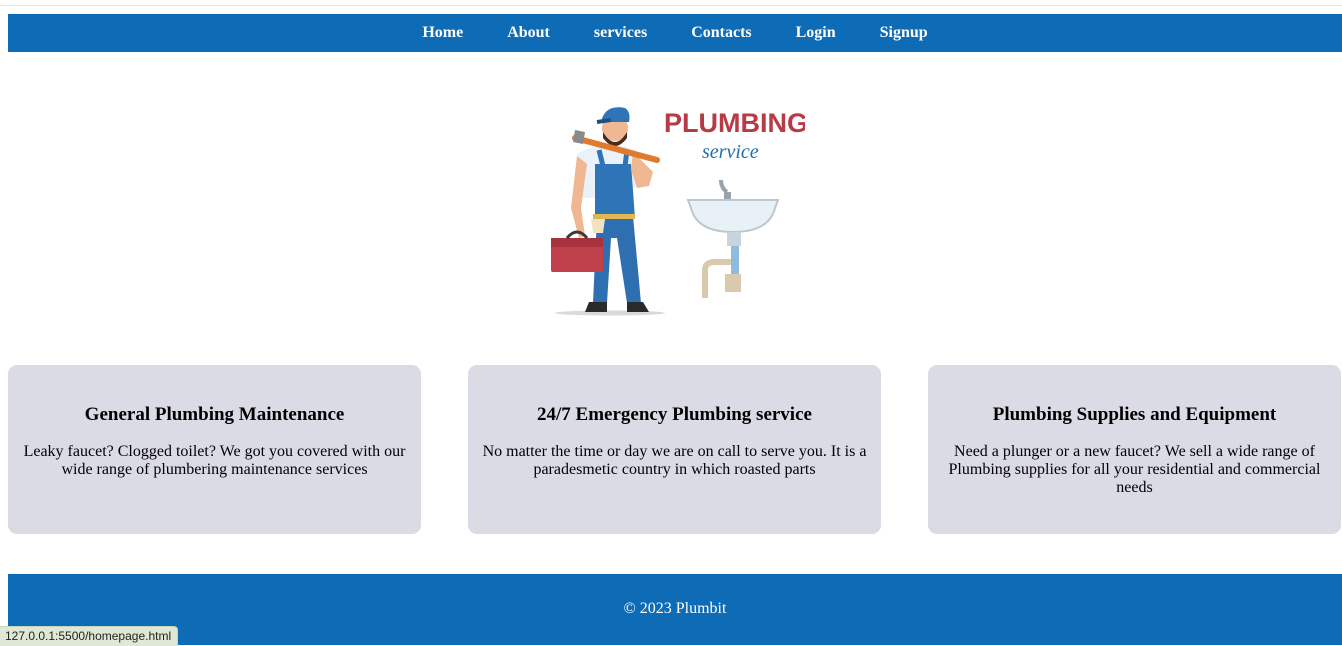  Describe the element at coordinates (679, 211) in the screenshot. I see `plumber-illustration-svg: PLUMBING service` at that location.